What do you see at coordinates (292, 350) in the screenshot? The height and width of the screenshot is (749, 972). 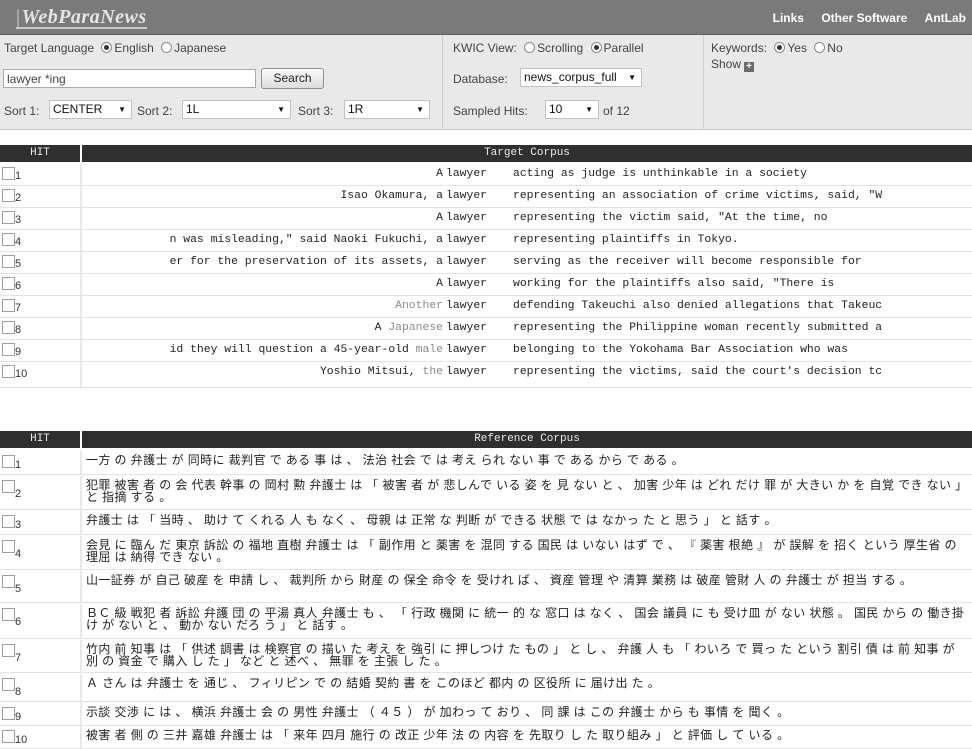 I see `left-context-text: id they will question a 45-year-old` at bounding box center [292, 350].